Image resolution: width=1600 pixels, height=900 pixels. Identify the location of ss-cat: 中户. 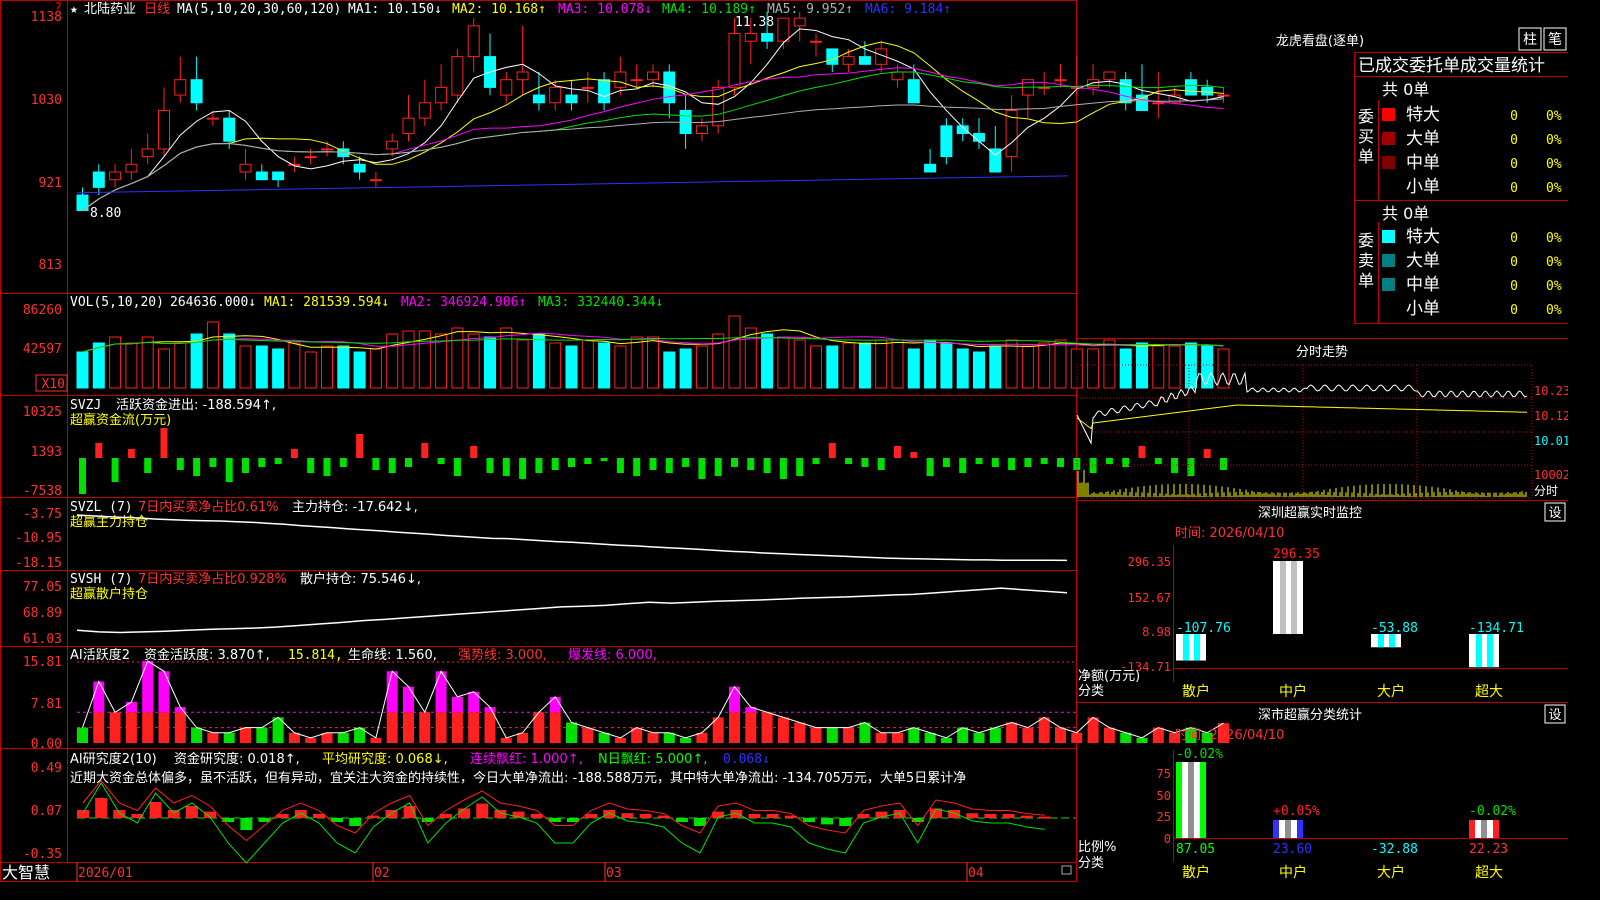
(1293, 872).